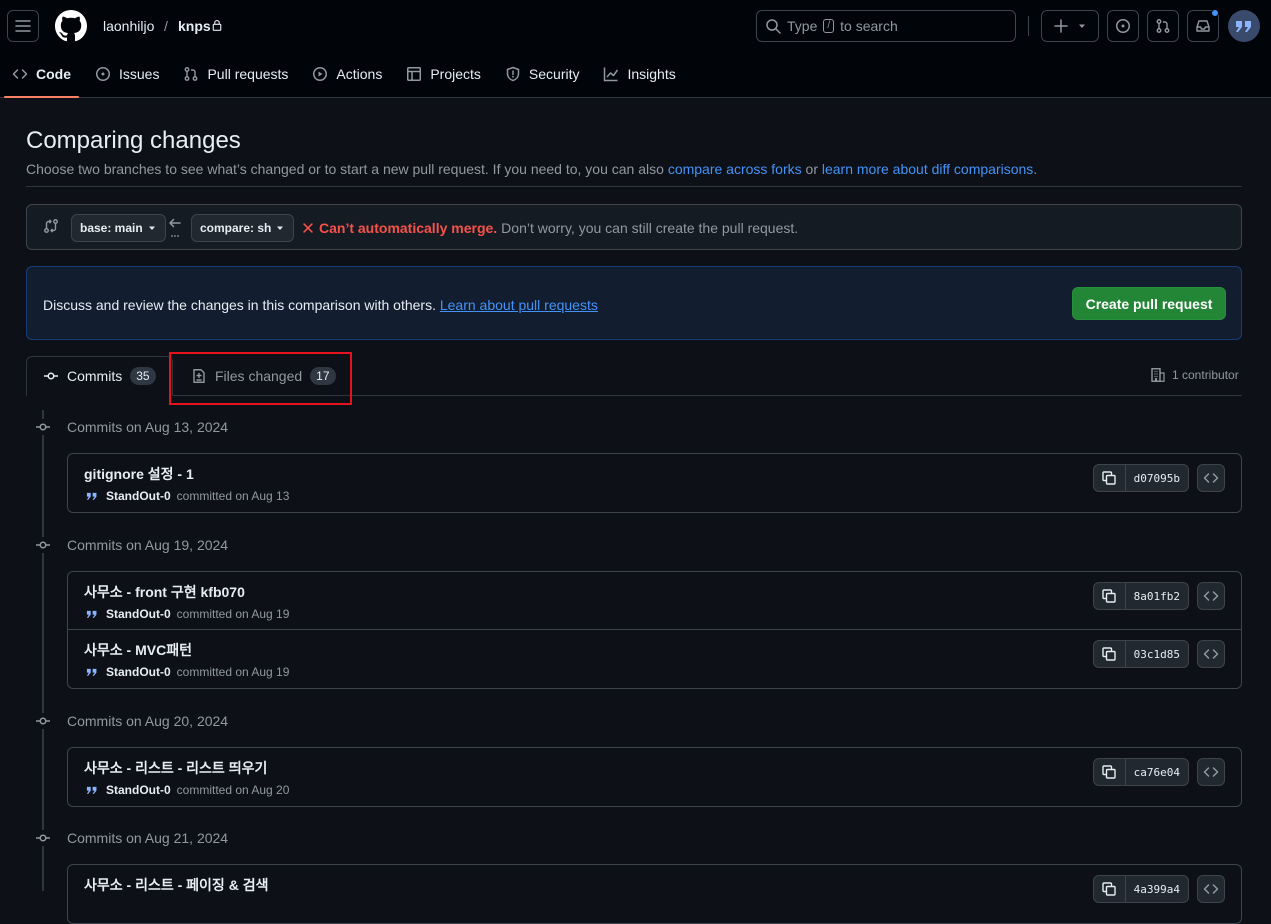 This screenshot has height=924, width=1271. Describe the element at coordinates (111, 228) in the screenshot. I see `base-branch-label: base: main` at that location.